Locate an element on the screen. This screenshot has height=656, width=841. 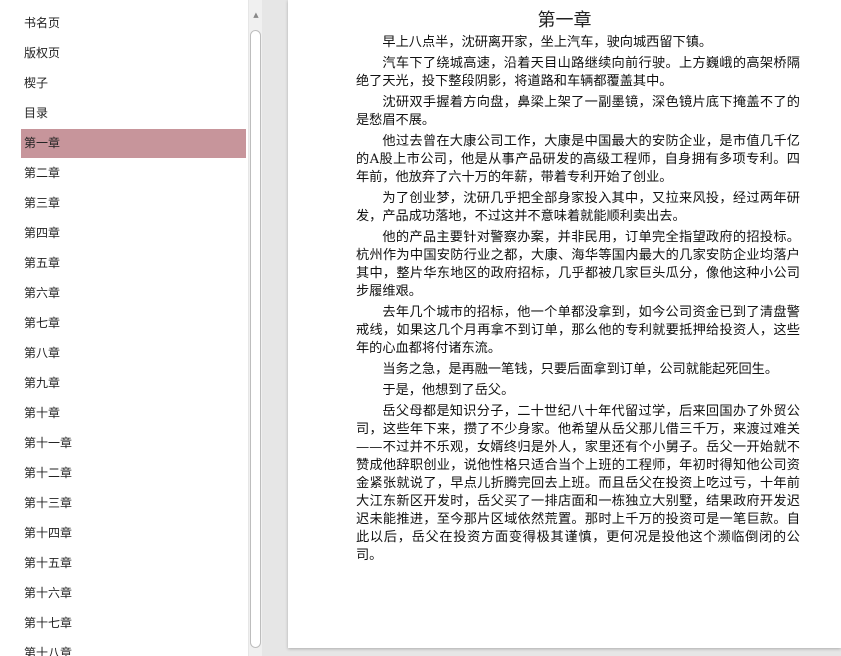
toc-item: 第十八章 is located at coordinates (133, 647).